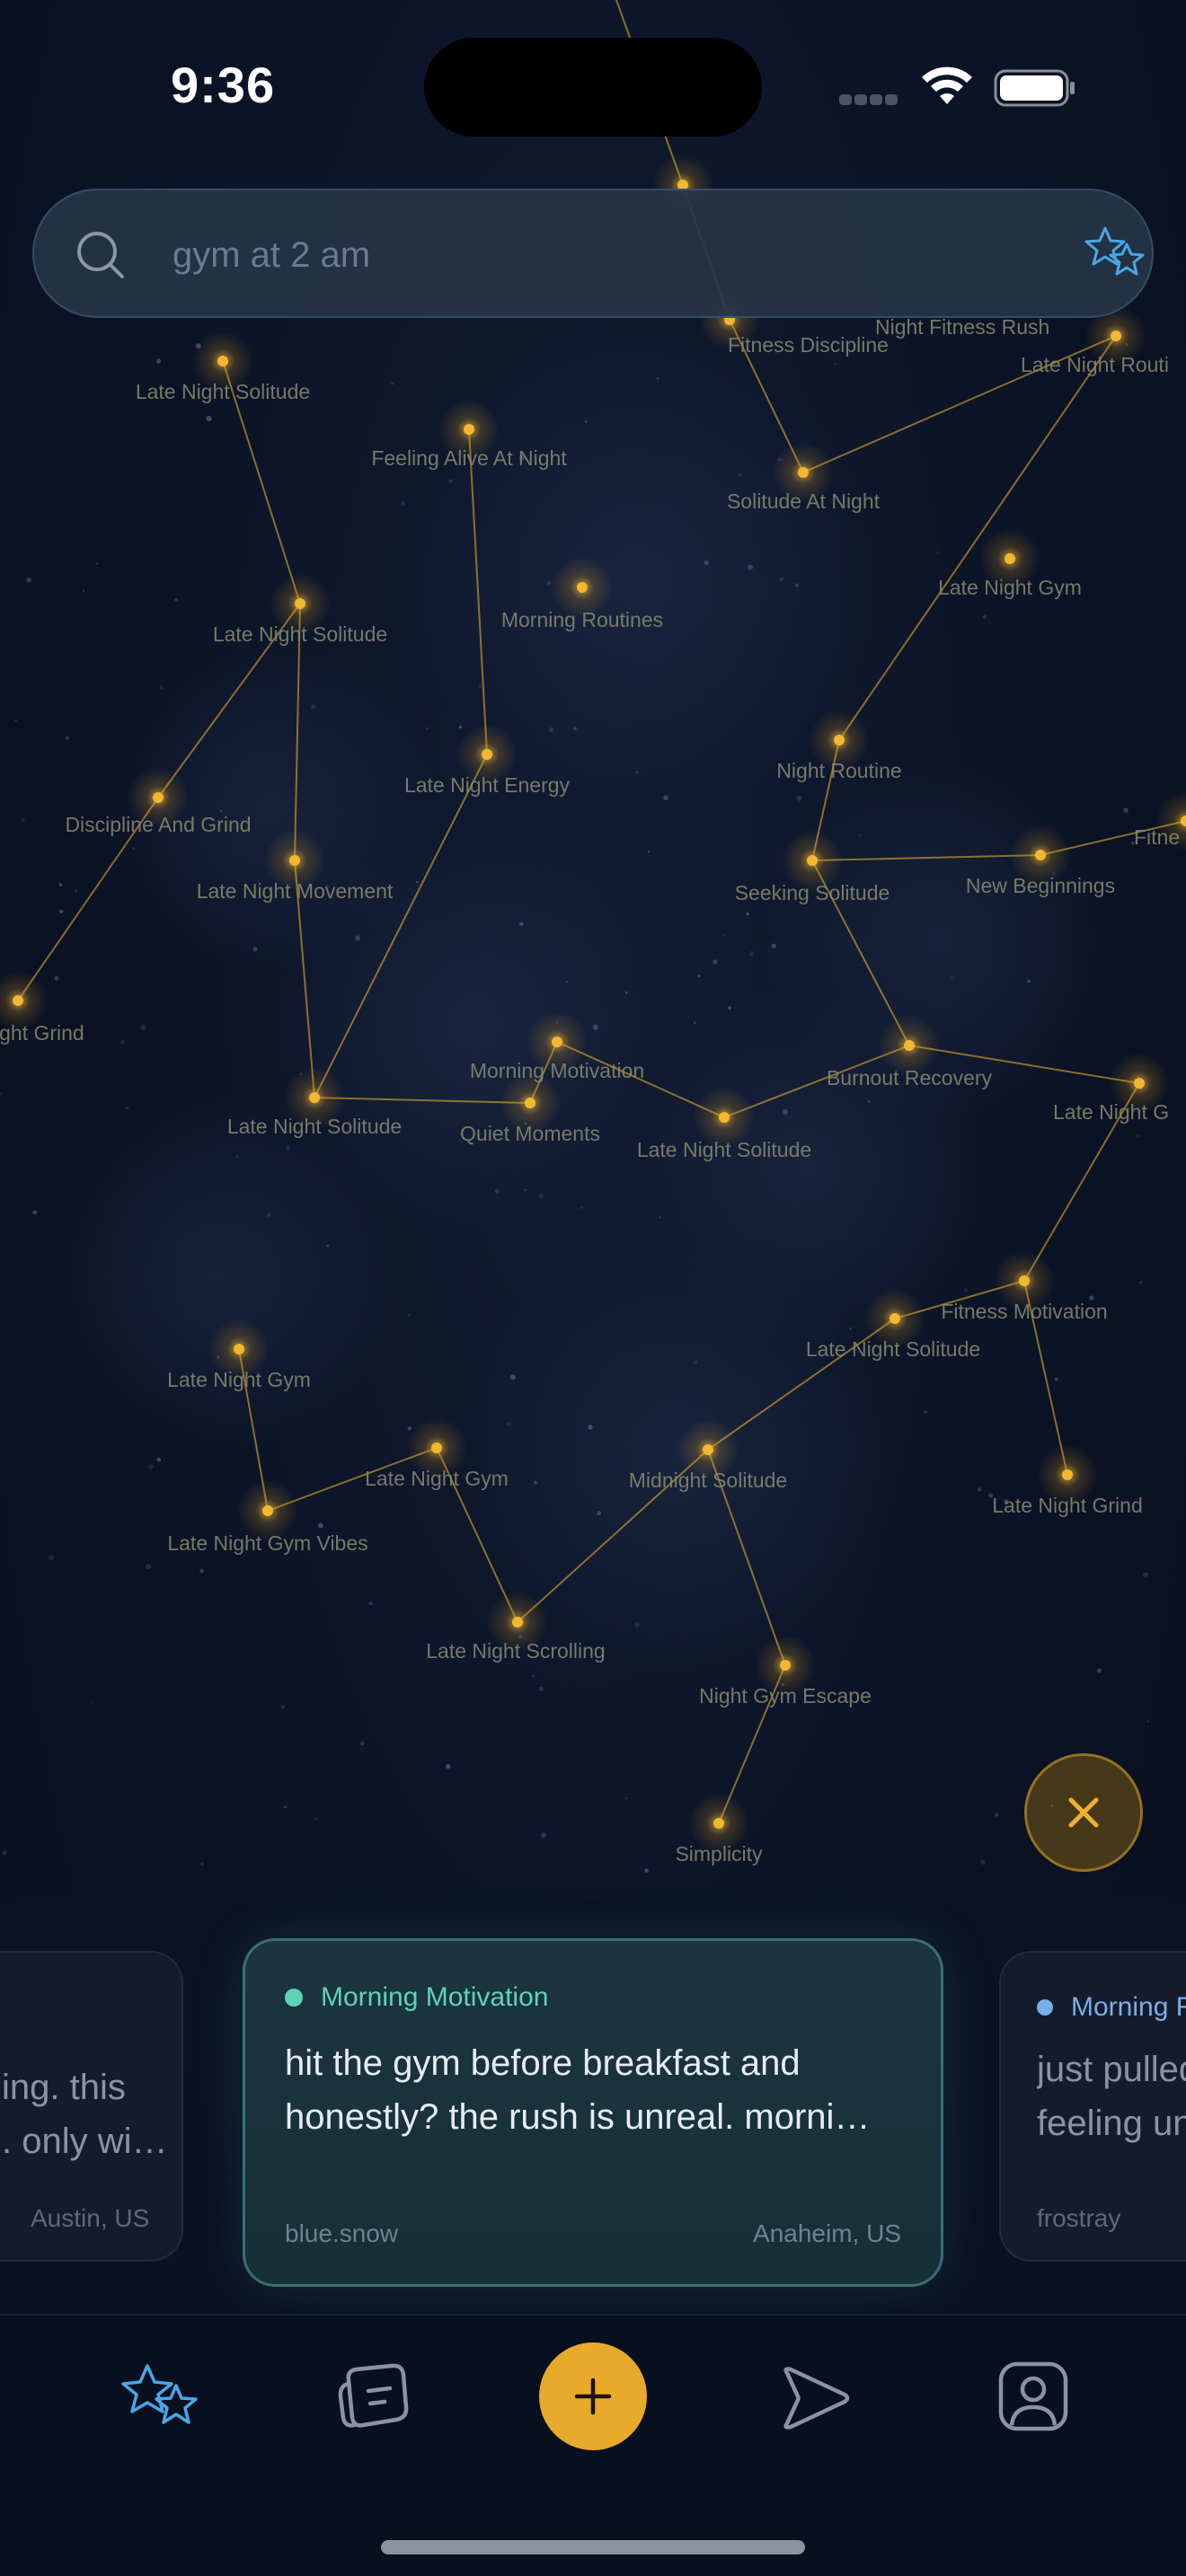 This screenshot has height=2576, width=1186. I want to click on search-input, so click(577, 255).